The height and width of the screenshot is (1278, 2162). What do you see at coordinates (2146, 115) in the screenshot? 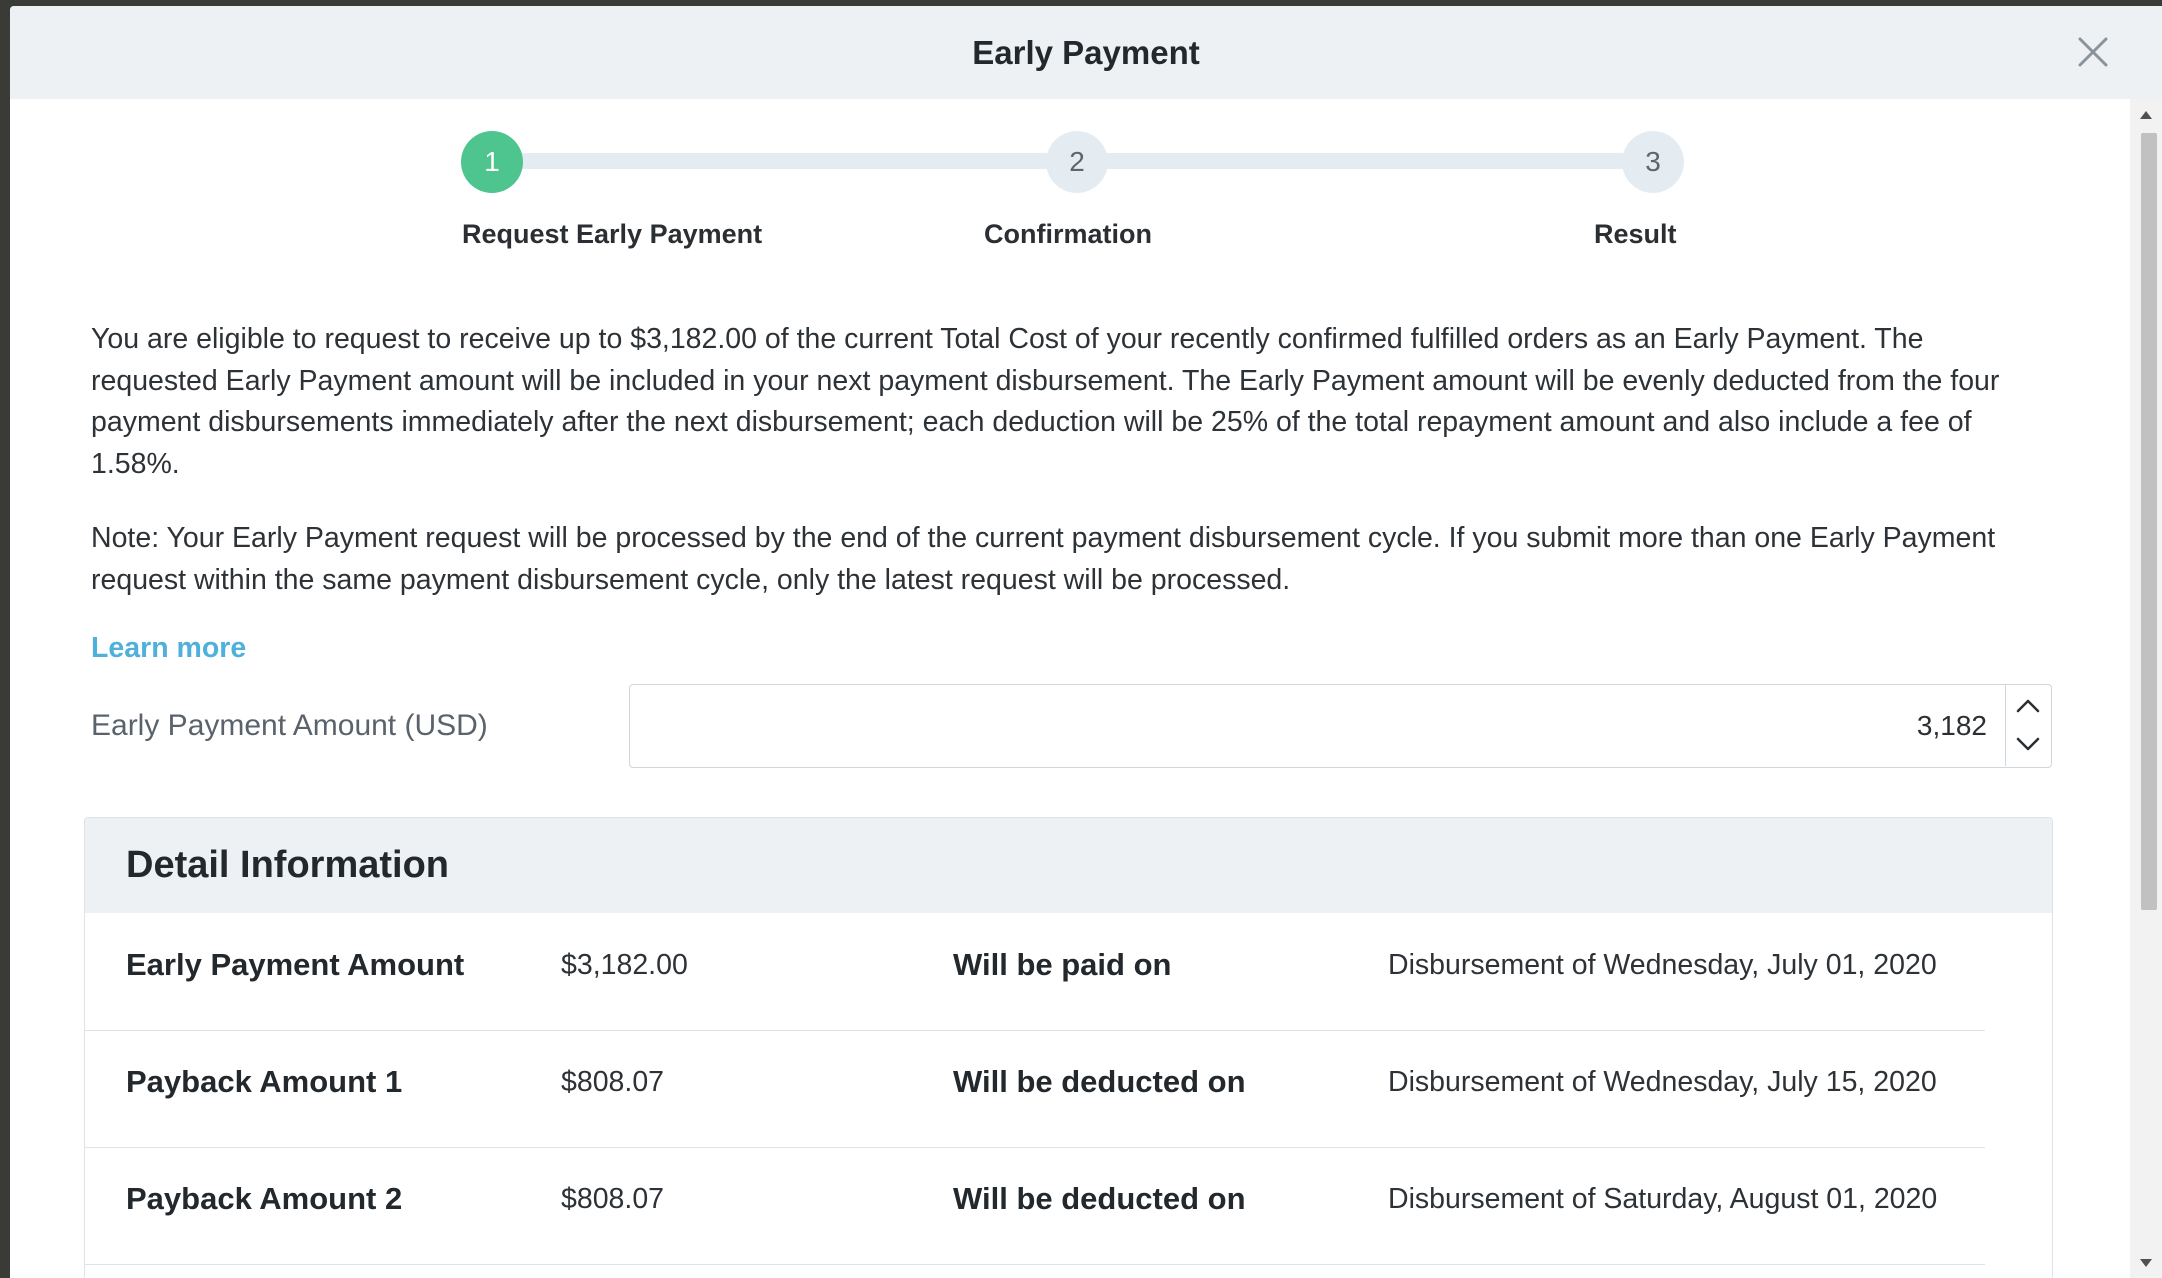
I see `scroll-up-arrow-icon` at bounding box center [2146, 115].